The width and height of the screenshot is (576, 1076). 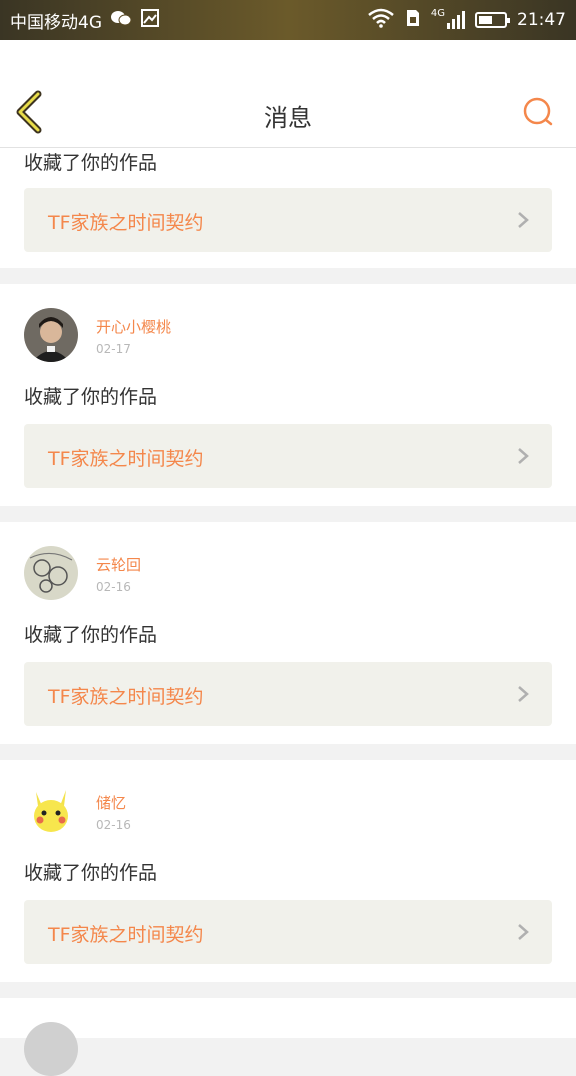 I want to click on status-right: 4G 21:47, so click(x=466, y=20).